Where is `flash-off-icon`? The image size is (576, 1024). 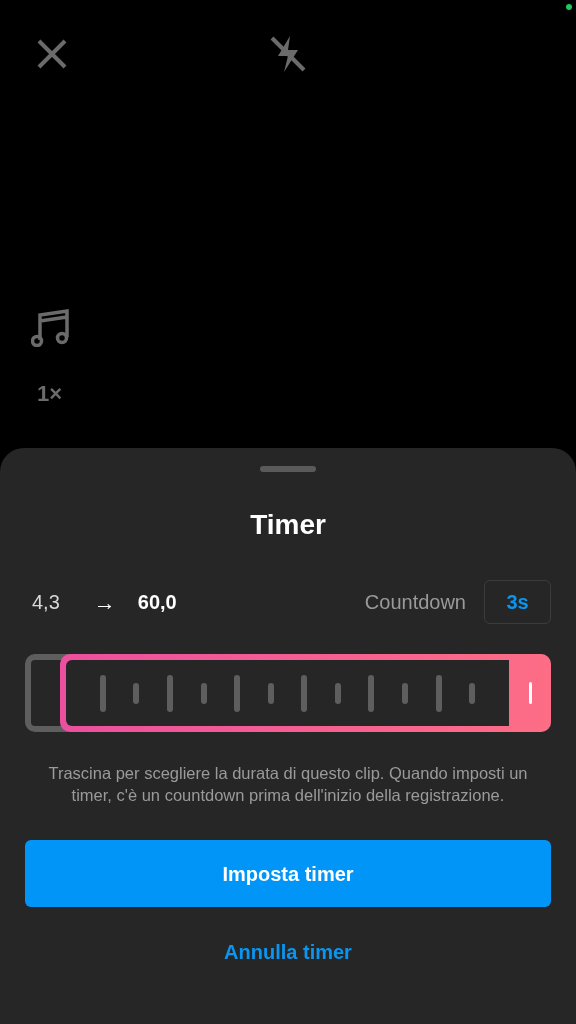
flash-off-icon is located at coordinates (288, 54).